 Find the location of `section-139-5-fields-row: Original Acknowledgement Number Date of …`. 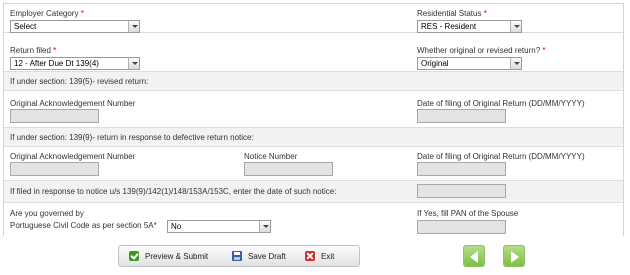

section-139-5-fields-row: Original Acknowledgement Number Date of … is located at coordinates (313, 109).